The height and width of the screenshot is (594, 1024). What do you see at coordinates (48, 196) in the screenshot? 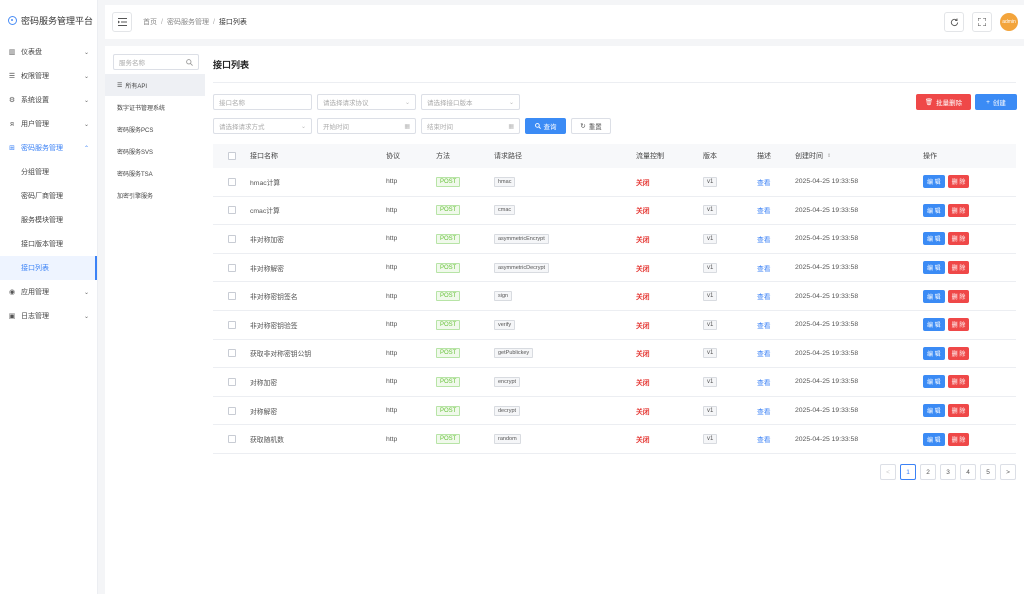
I see `sidebar-subitem-vendors: 密码厂商管理` at bounding box center [48, 196].